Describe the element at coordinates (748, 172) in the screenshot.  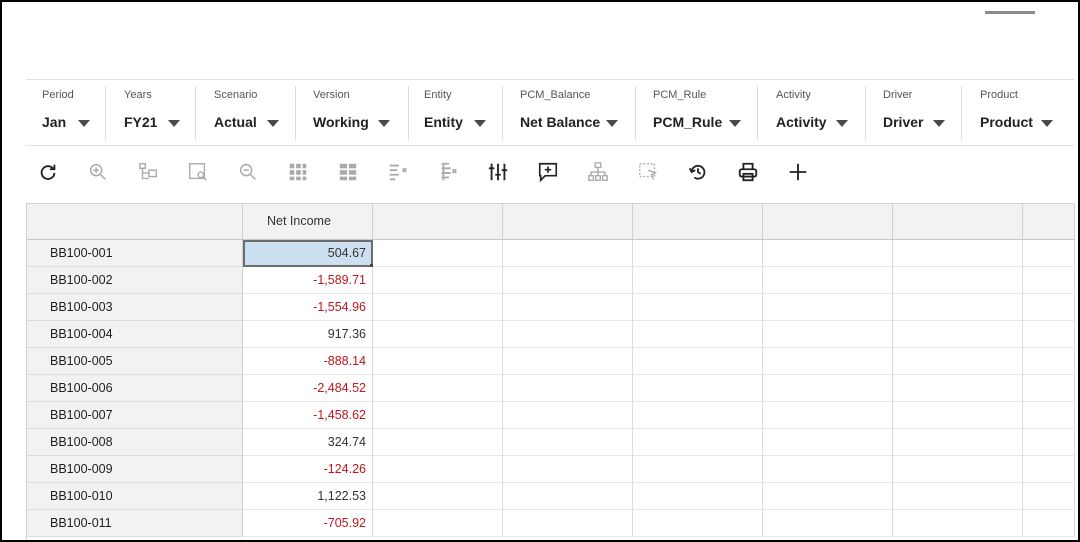
I see `print-icon` at that location.